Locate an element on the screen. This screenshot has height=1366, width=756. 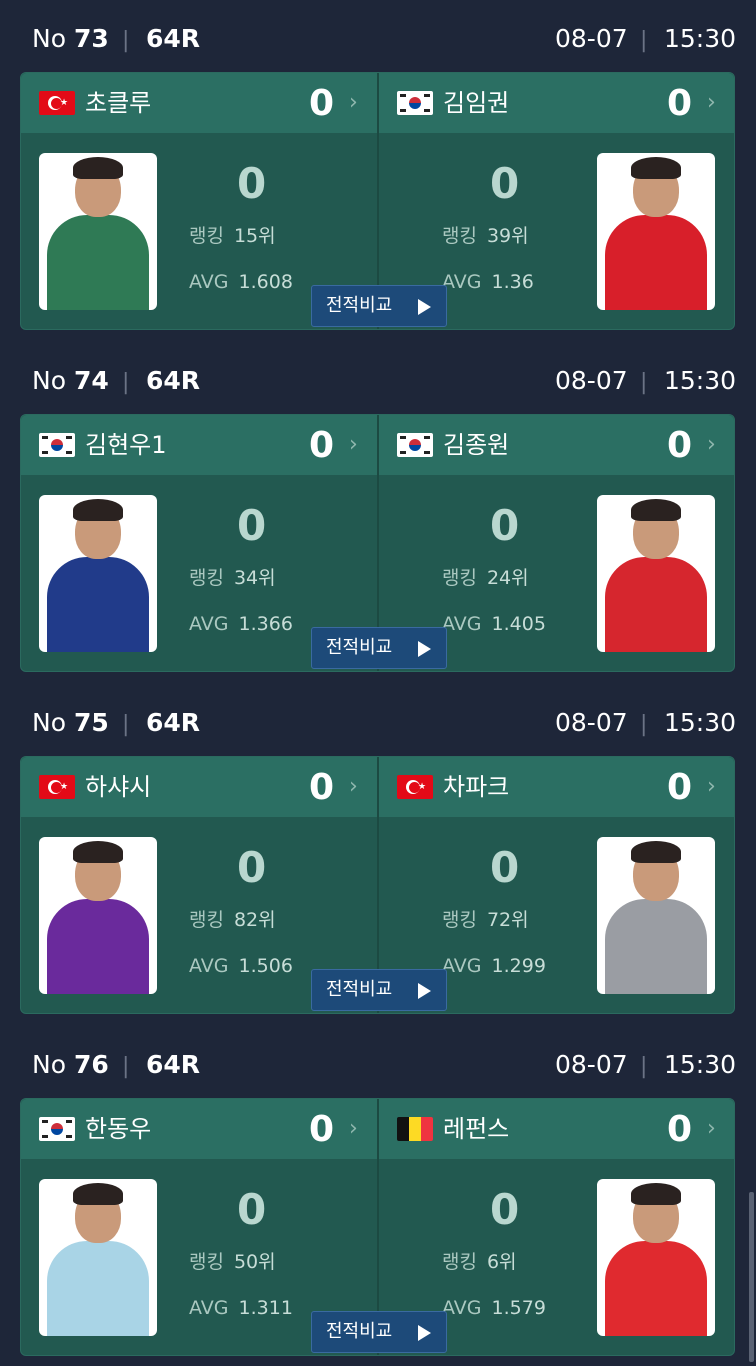
right-player-average: AVG 1.36 is located at coordinates (488, 282).